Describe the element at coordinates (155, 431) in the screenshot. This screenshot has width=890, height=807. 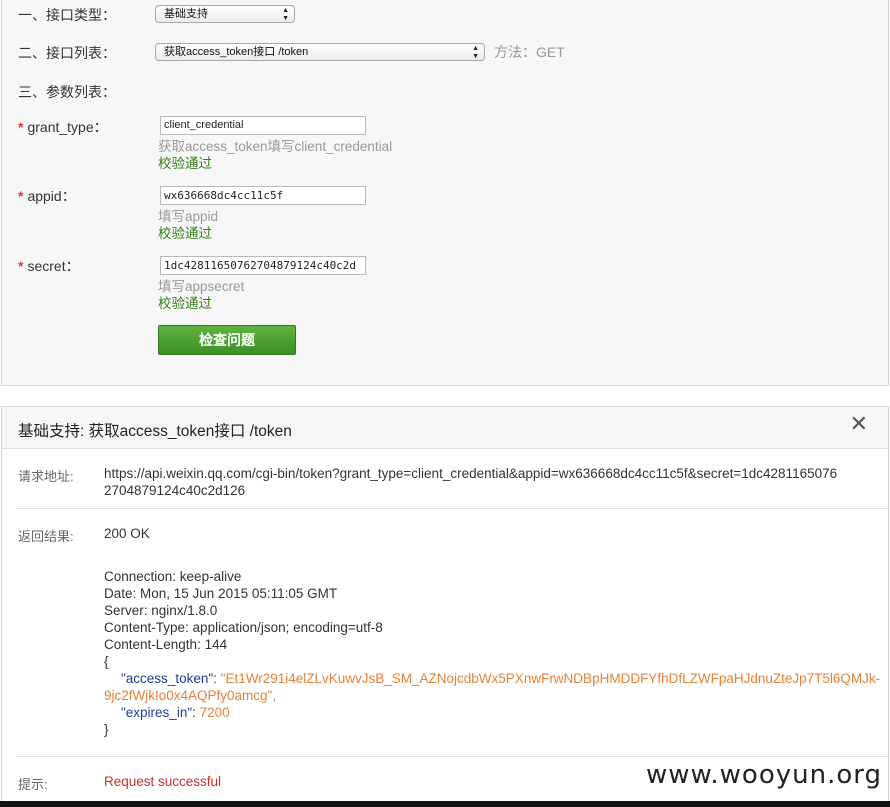
I see `result-title: 基础支持: 获取access_token接口 /token` at that location.